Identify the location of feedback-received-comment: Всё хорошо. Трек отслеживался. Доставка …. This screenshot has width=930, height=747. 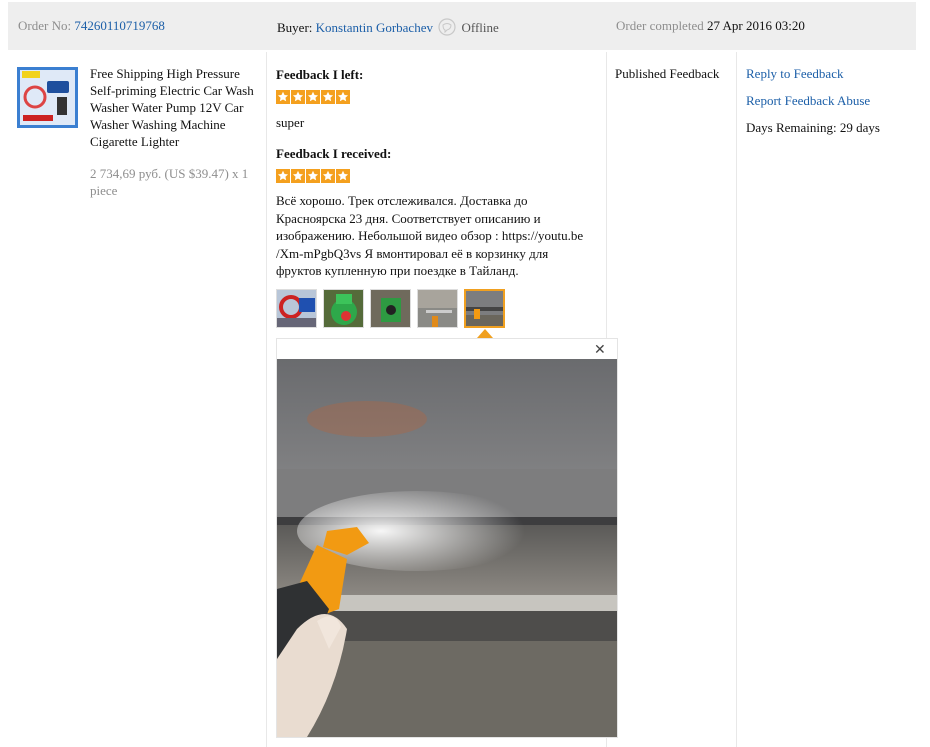
(430, 235).